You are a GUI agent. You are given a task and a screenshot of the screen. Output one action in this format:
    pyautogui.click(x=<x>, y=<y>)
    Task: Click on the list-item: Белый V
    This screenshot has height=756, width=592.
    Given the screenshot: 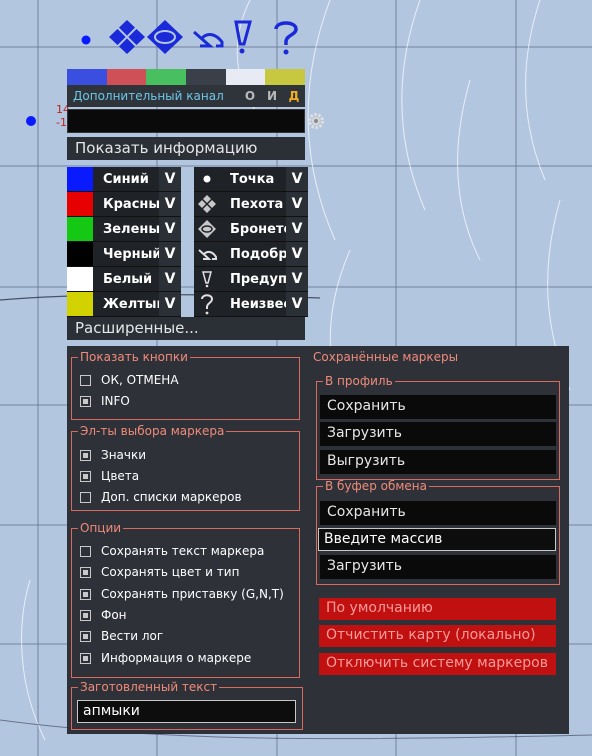 What is the action you would take?
    pyautogui.click(x=124, y=279)
    